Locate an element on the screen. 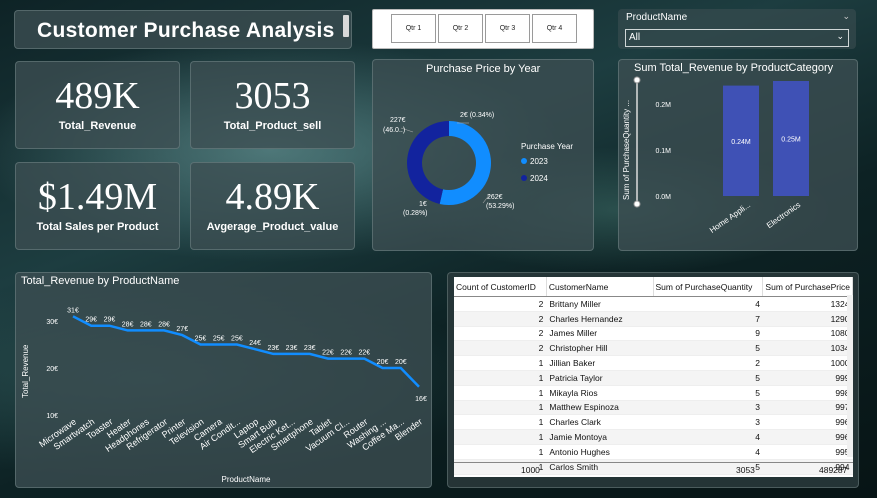  table-totals-row: 1000 3053 489287 is located at coordinates (653, 469).